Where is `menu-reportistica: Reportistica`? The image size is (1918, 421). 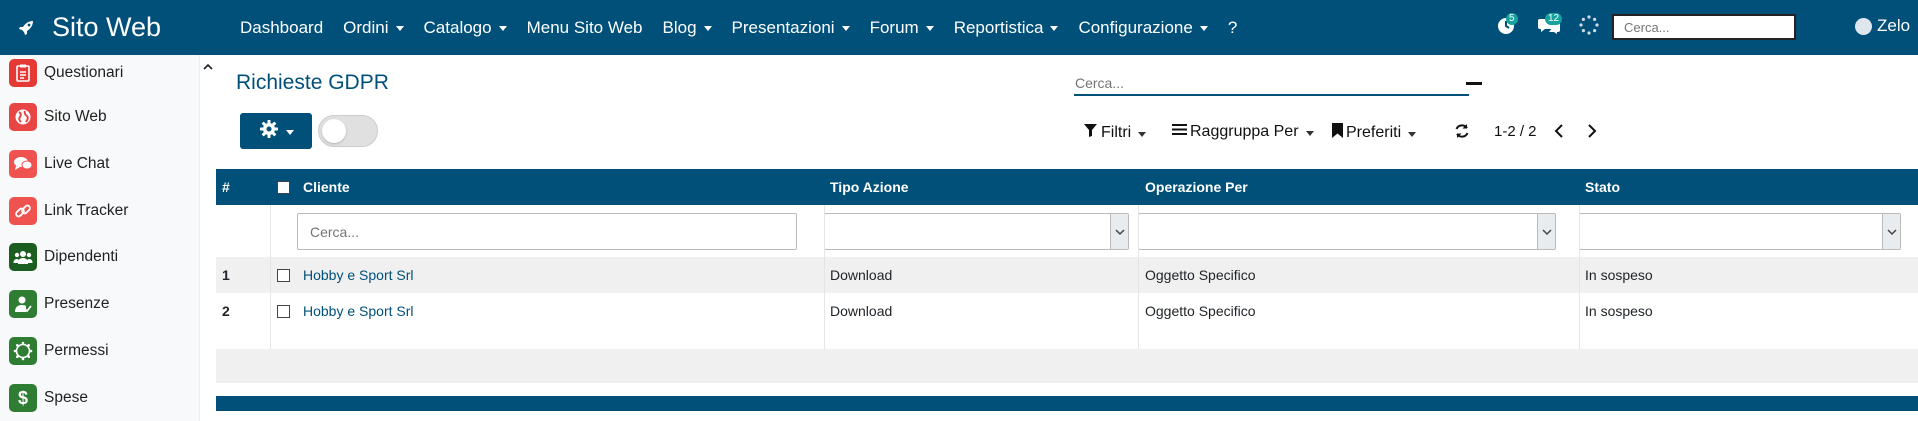 menu-reportistica: Reportistica is located at coordinates (1006, 28).